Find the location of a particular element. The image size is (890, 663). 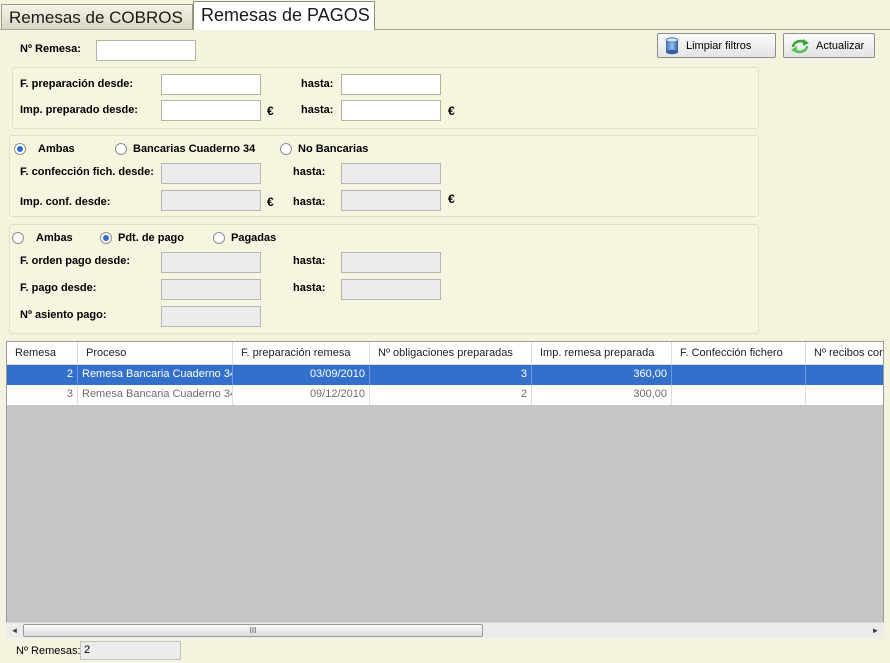

col-header-proceso: Proceso is located at coordinates (155, 353).